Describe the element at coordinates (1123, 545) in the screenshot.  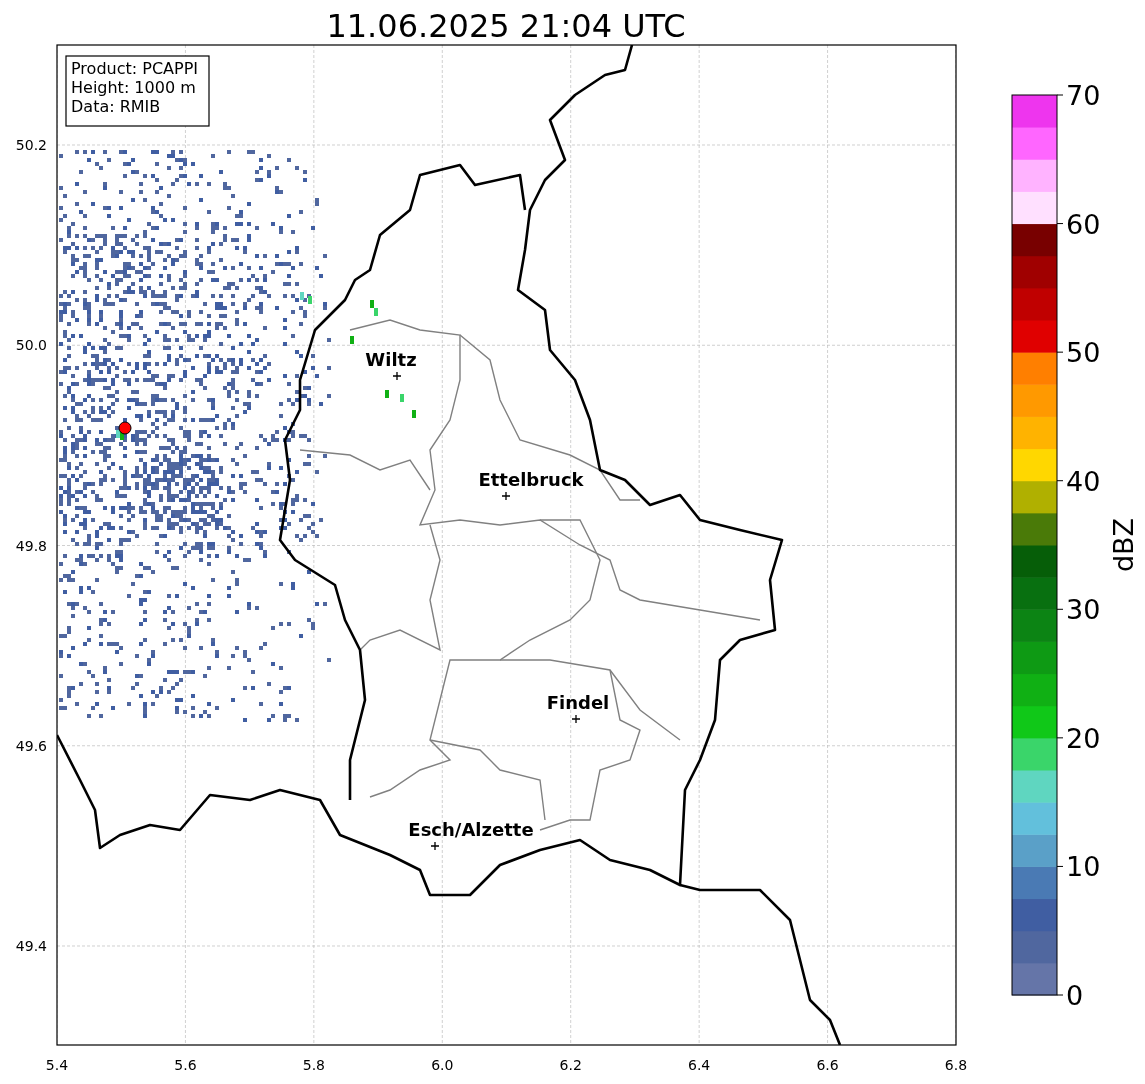
I see `colorbar-label: dBZ` at that location.